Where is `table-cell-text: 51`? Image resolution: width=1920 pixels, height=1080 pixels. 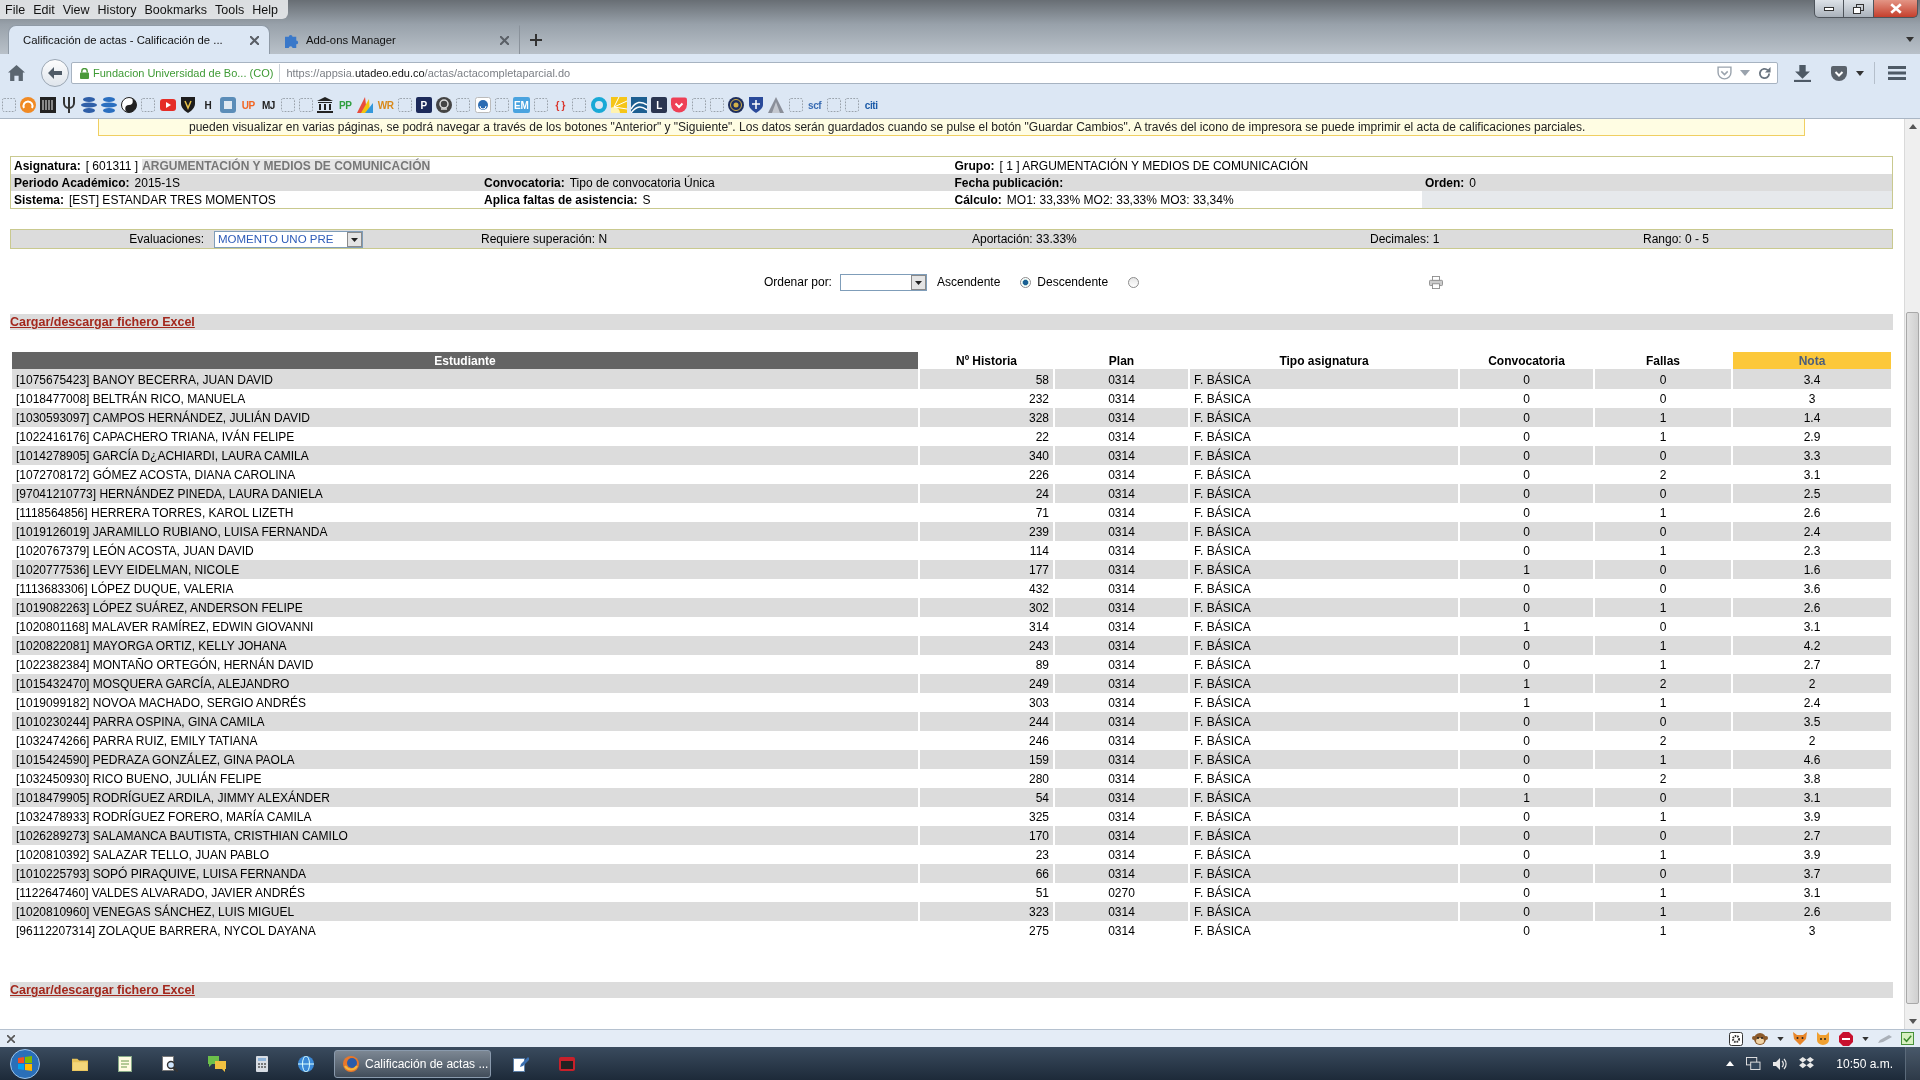
table-cell-text: 51 is located at coordinates (1042, 893).